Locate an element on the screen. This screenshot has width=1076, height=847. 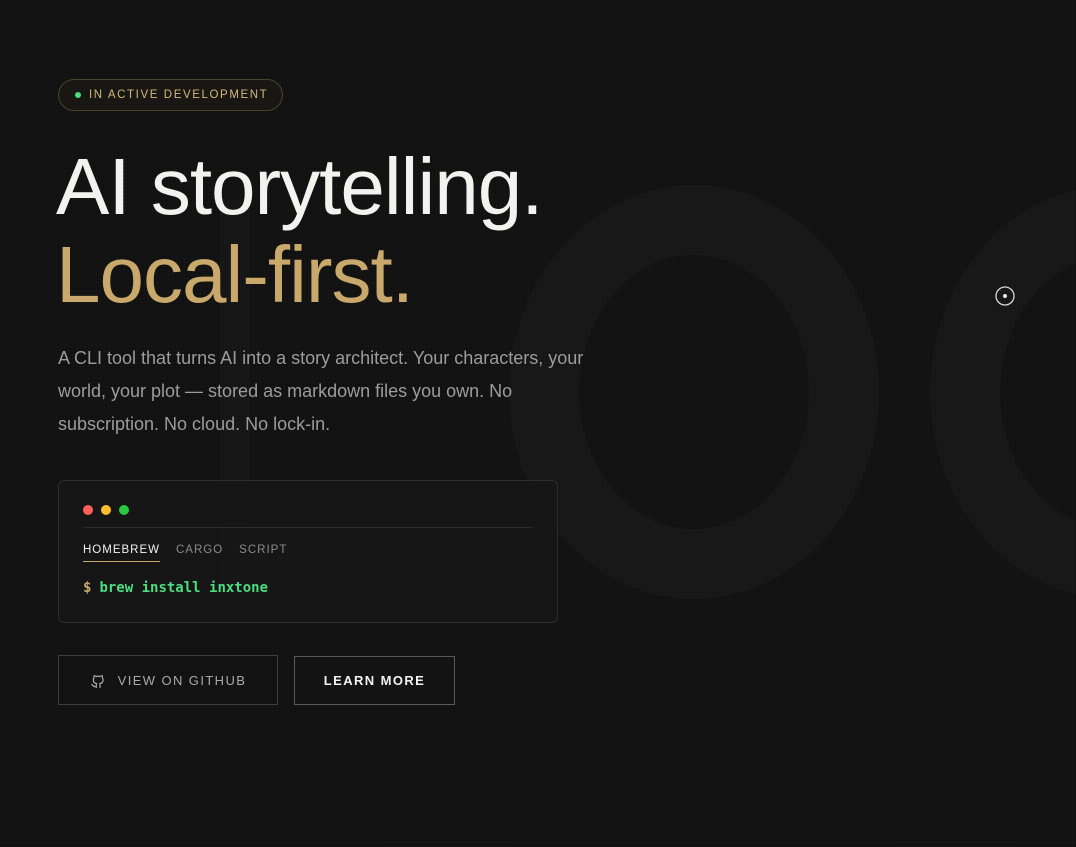
learn-more-button: LEARN MORE is located at coordinates (374, 680).